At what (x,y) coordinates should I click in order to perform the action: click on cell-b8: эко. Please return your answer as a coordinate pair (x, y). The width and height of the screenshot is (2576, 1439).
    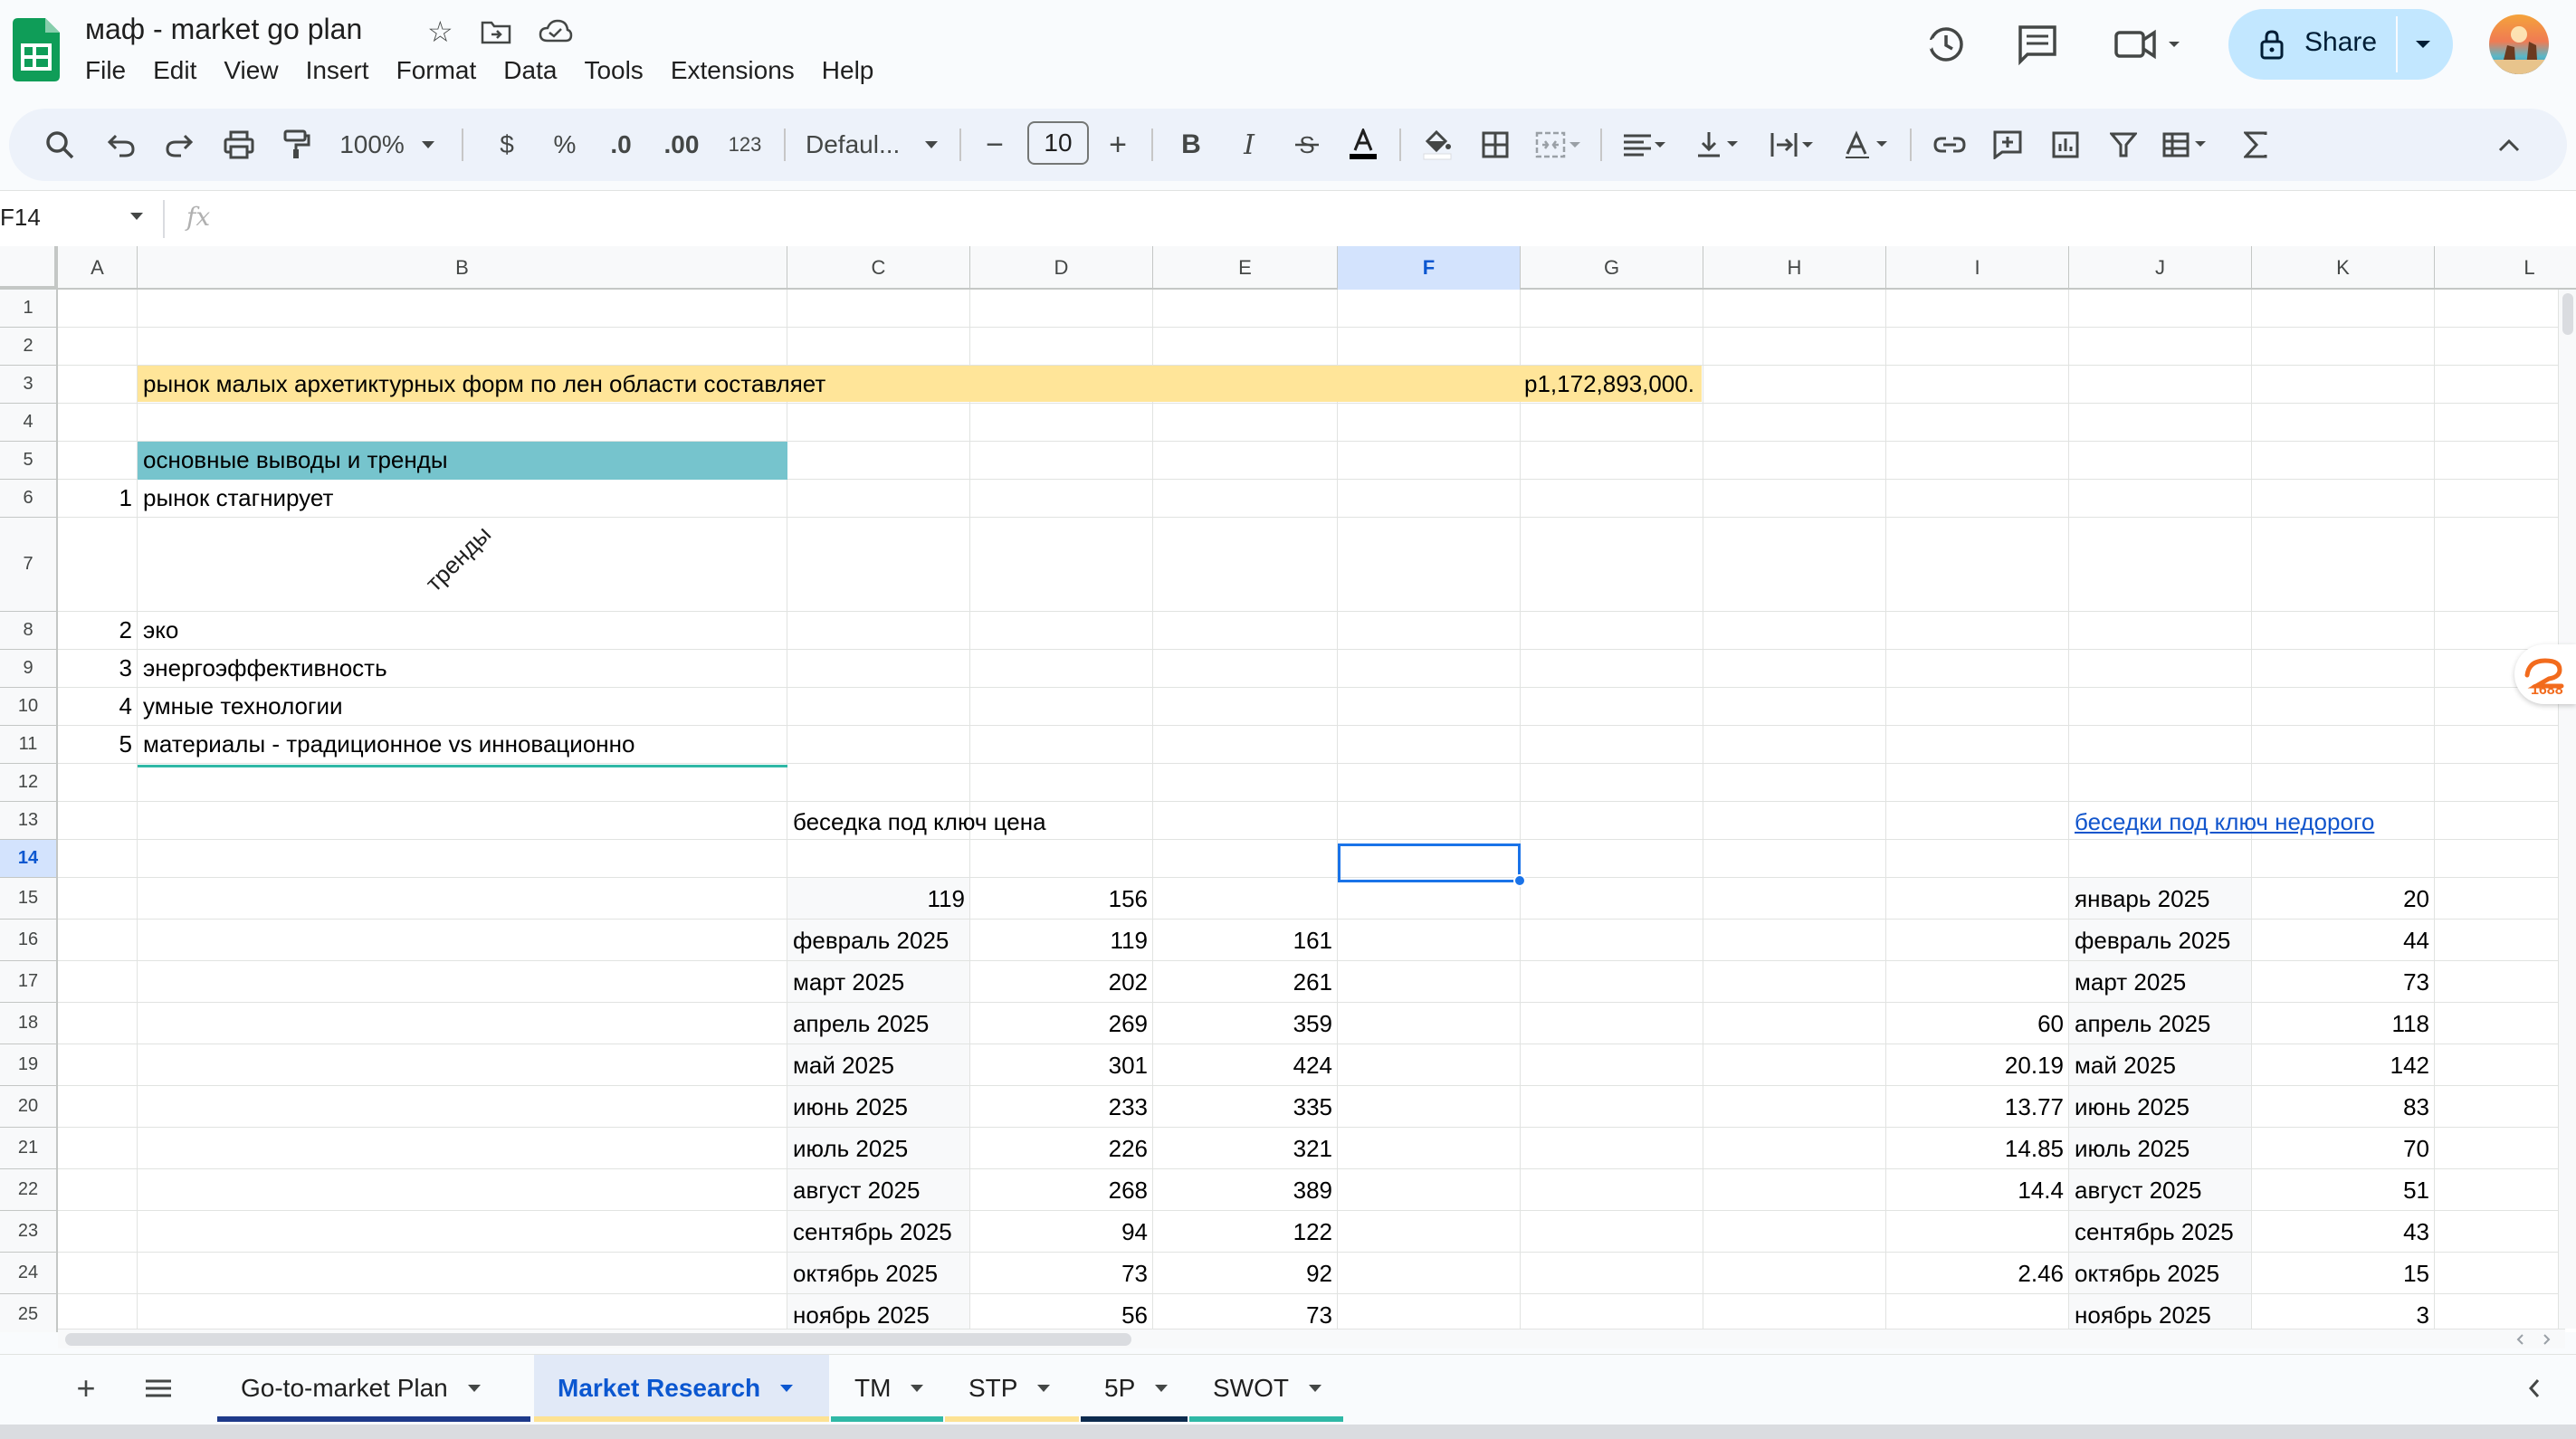
    Looking at the image, I should click on (160, 630).